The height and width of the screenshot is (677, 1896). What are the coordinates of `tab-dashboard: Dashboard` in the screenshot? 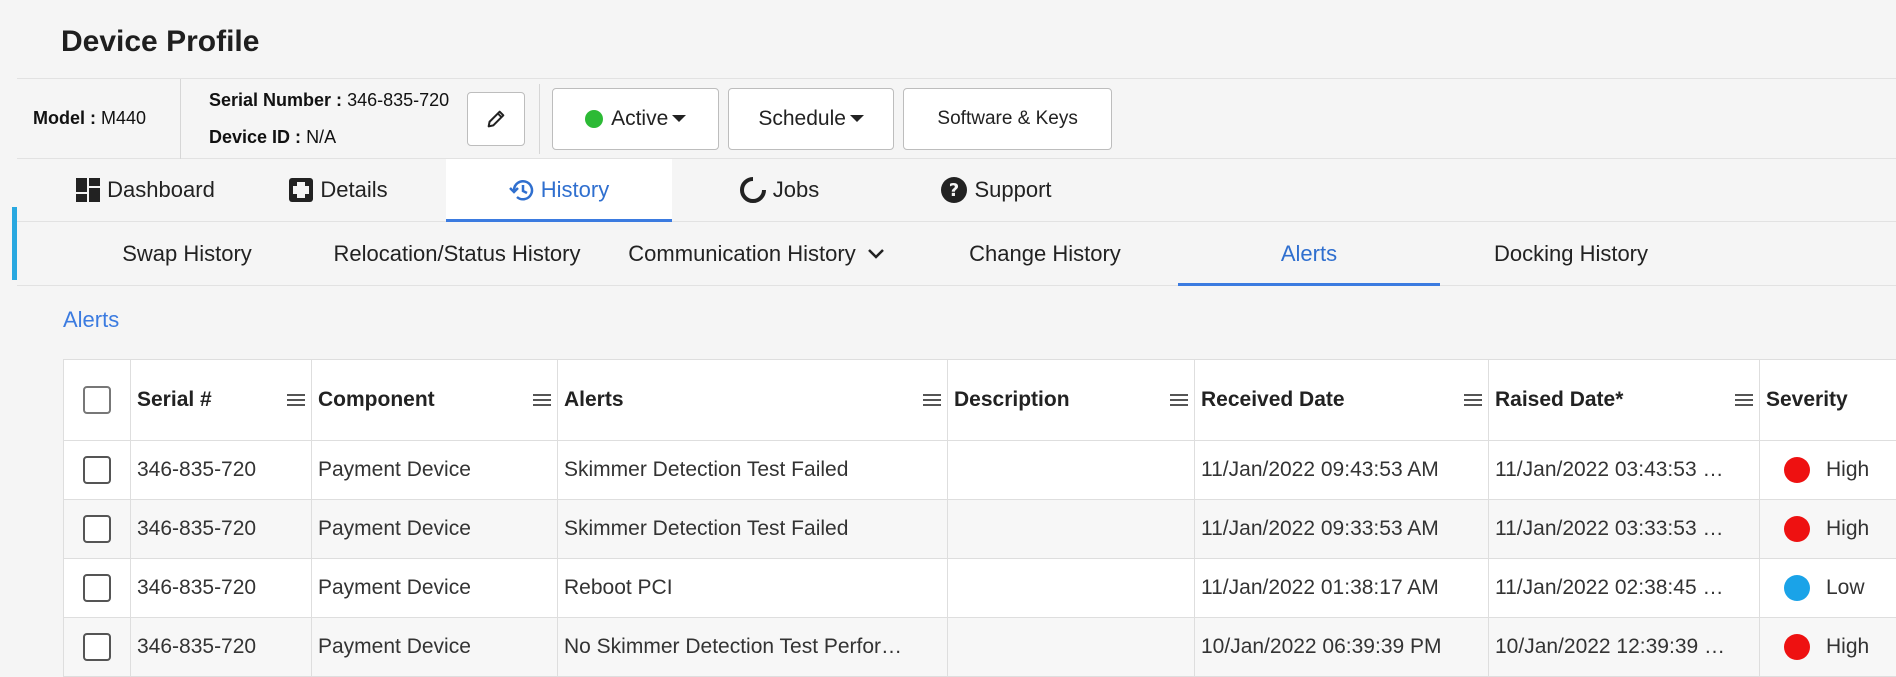 It's located at (145, 190).